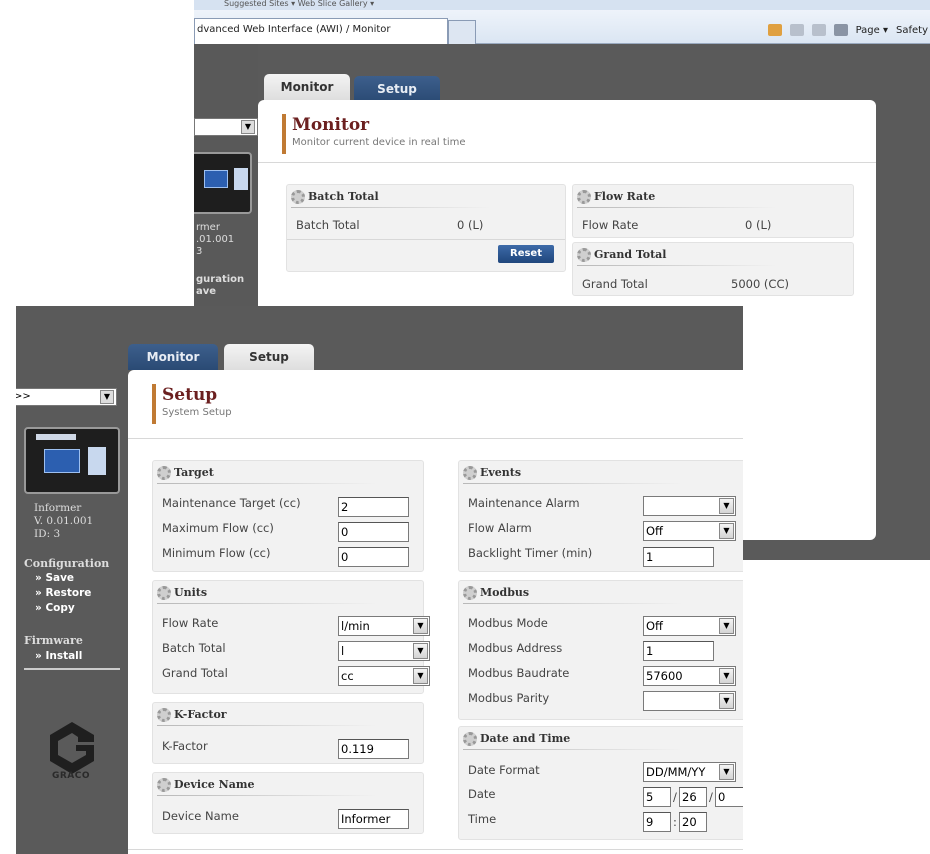  I want to click on command-bar: Page ▾ Safety, so click(847, 30).